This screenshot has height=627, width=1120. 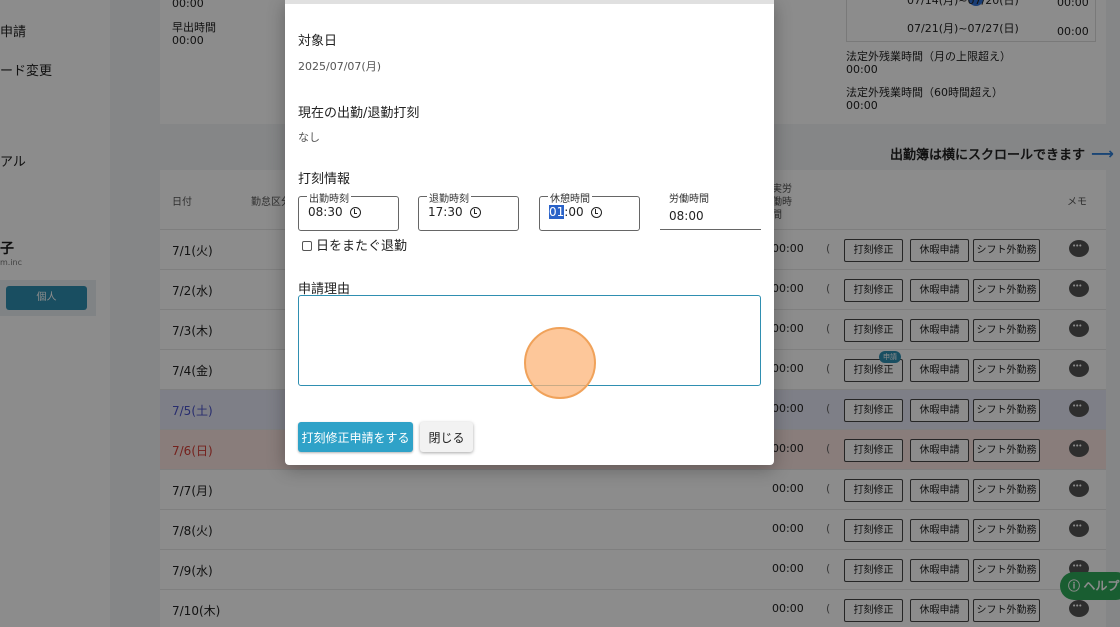 I want to click on submit-correction-button: 打刻修正申請をする, so click(x=355, y=437).